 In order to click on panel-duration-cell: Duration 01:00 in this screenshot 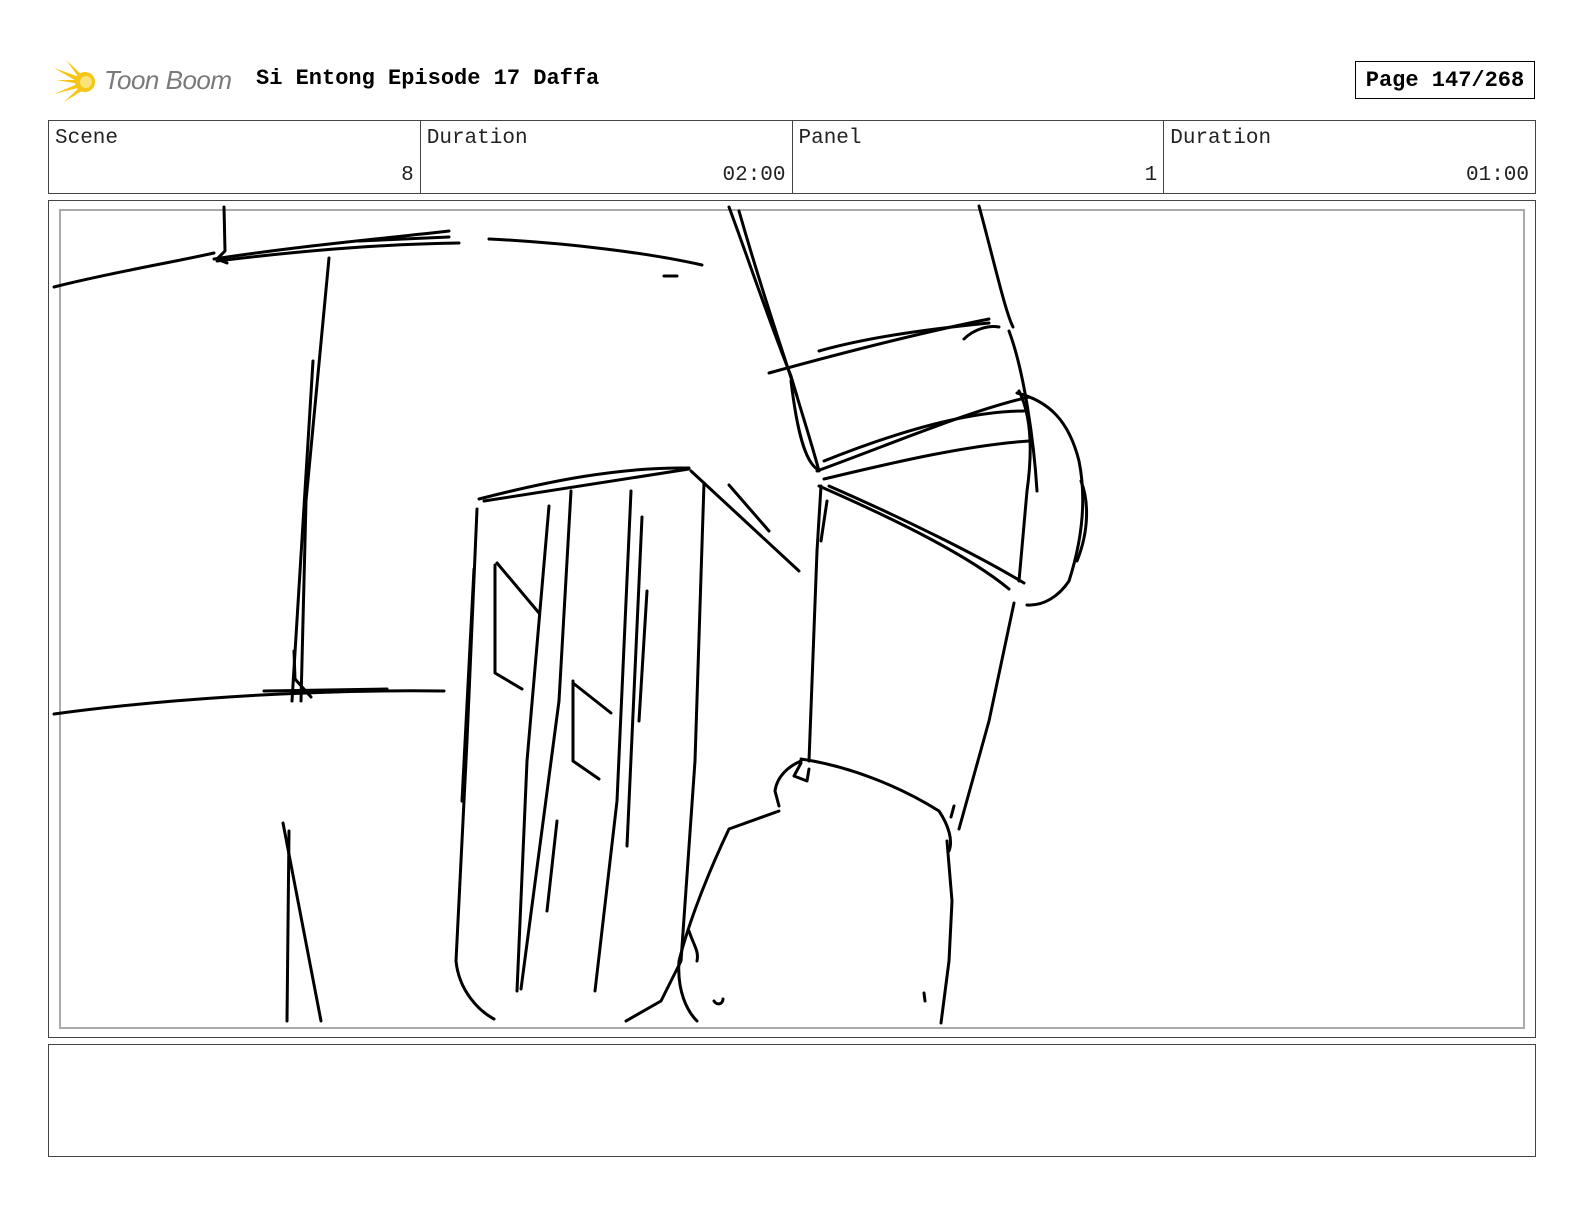, I will do `click(1349, 157)`.